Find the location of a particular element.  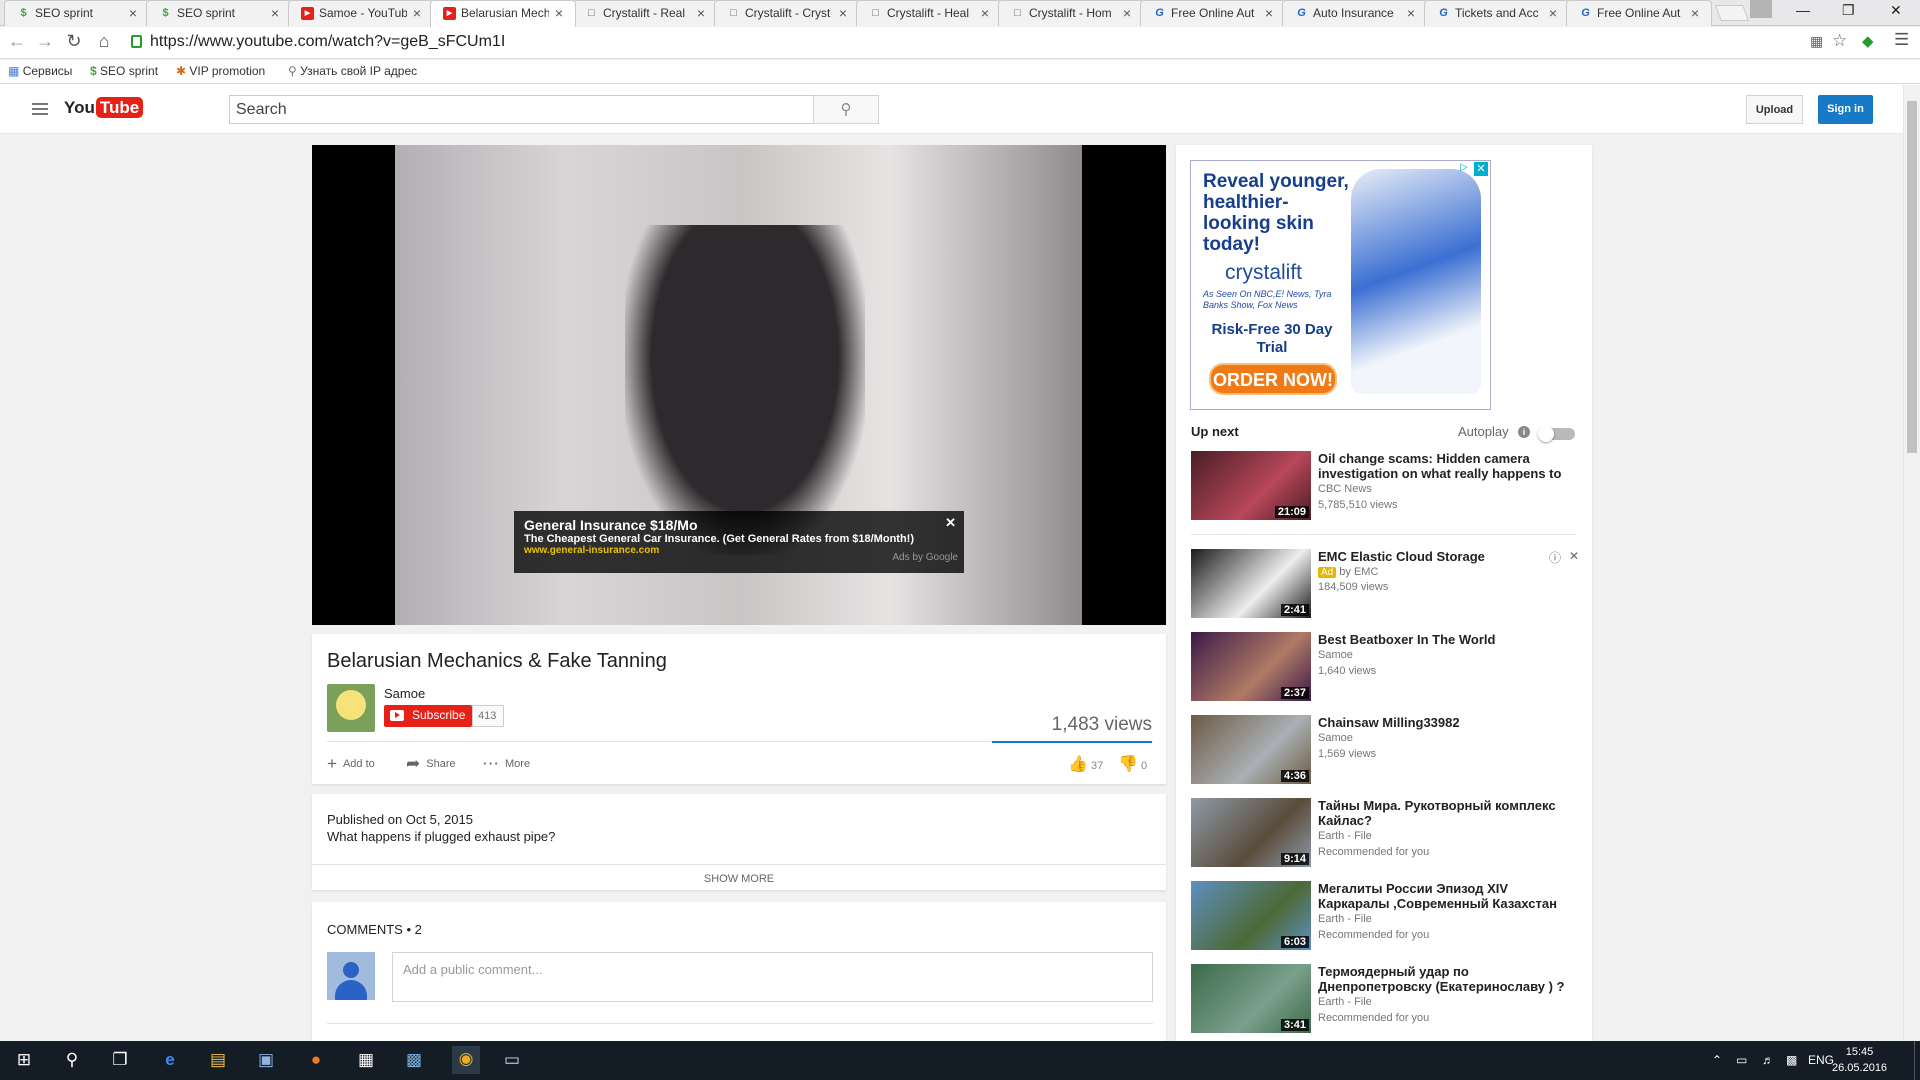

bookmark-seo-sprint: $ SEO sprint is located at coordinates (124, 71).